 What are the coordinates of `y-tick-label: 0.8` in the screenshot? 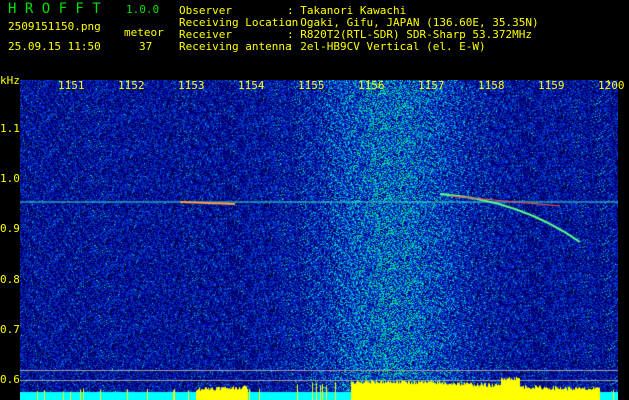 It's located at (10, 279).